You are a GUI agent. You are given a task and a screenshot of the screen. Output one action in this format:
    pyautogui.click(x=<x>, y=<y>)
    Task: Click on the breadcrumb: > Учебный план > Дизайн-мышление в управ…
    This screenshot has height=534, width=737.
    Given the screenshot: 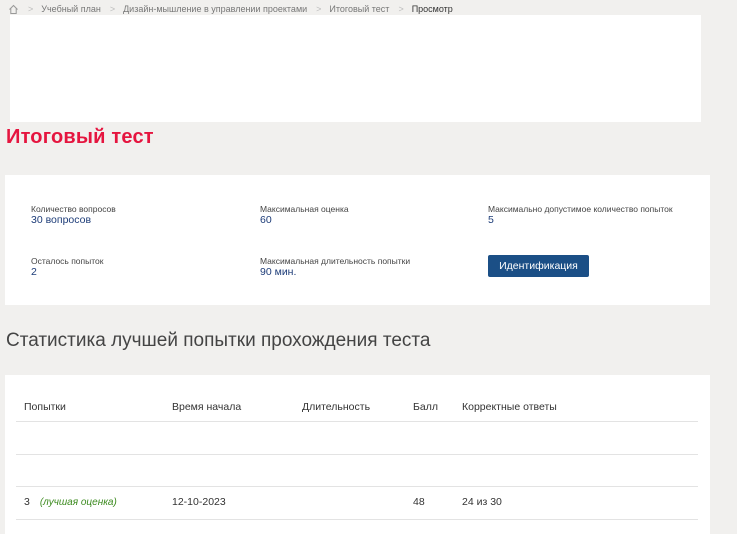 What is the action you would take?
    pyautogui.click(x=230, y=9)
    